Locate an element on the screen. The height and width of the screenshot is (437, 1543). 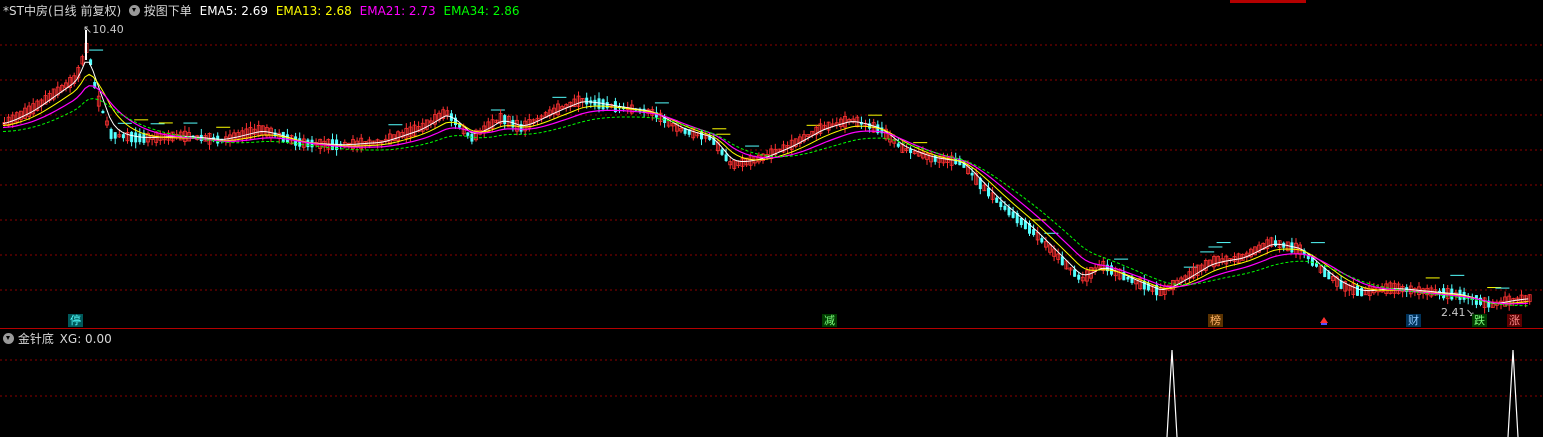
top-accent-bar is located at coordinates (1268, 1).